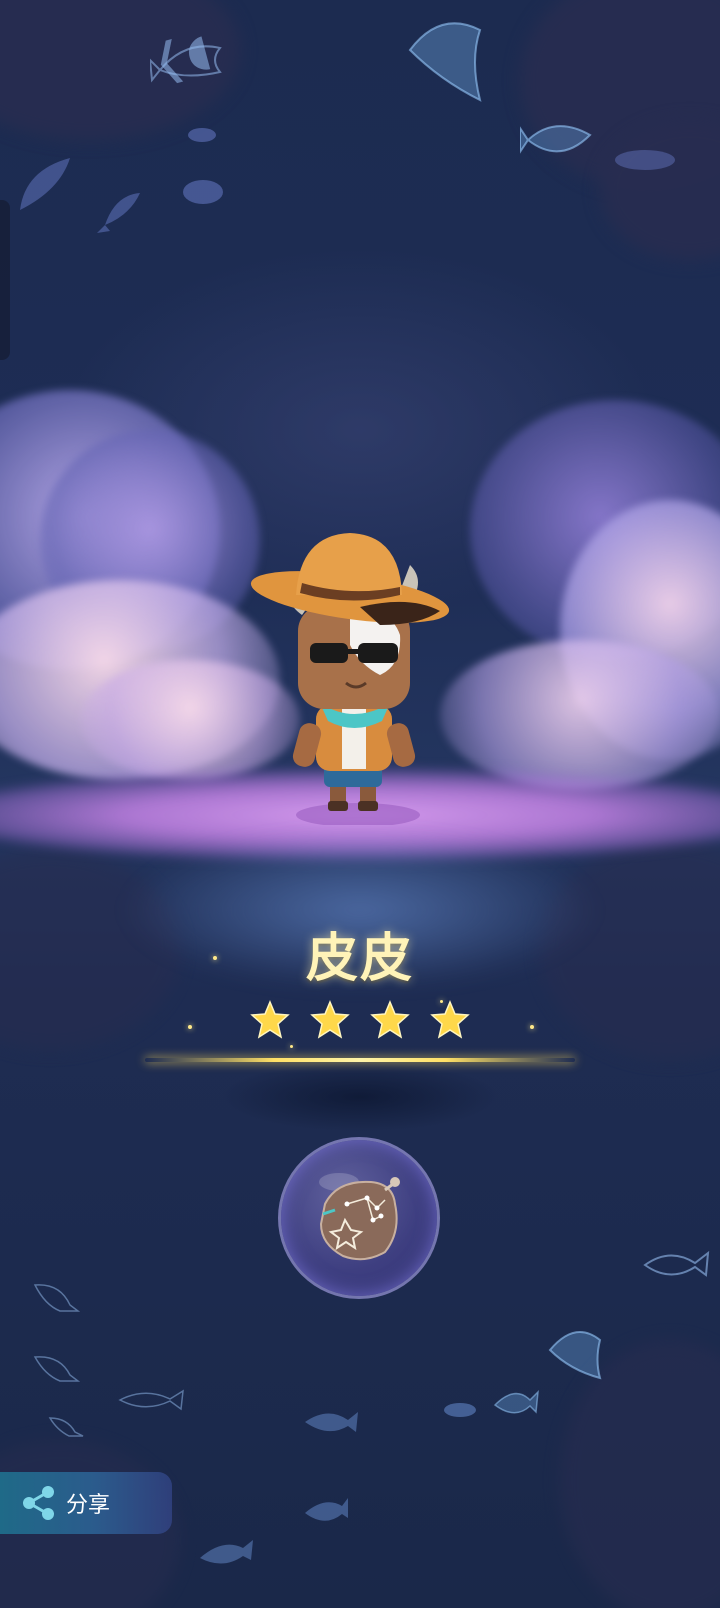 This screenshot has width=720, height=1608. What do you see at coordinates (355, 675) in the screenshot?
I see `pet-character` at bounding box center [355, 675].